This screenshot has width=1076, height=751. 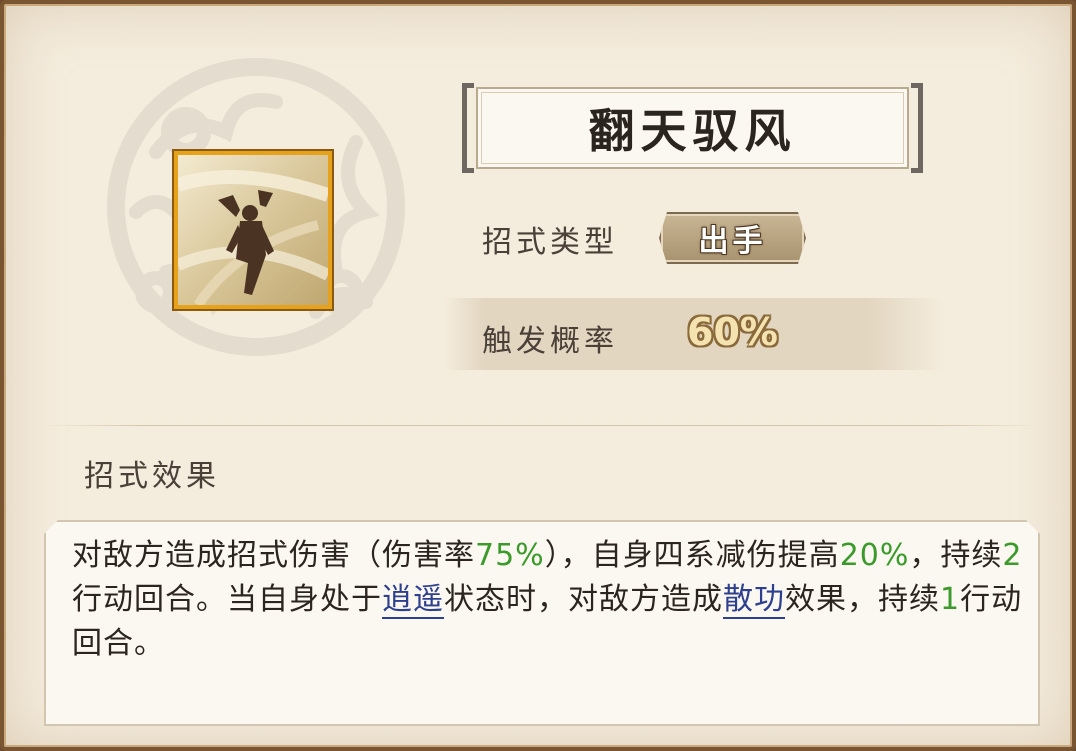 What do you see at coordinates (732, 332) in the screenshot?
I see `trigger-rate-value: 60%` at bounding box center [732, 332].